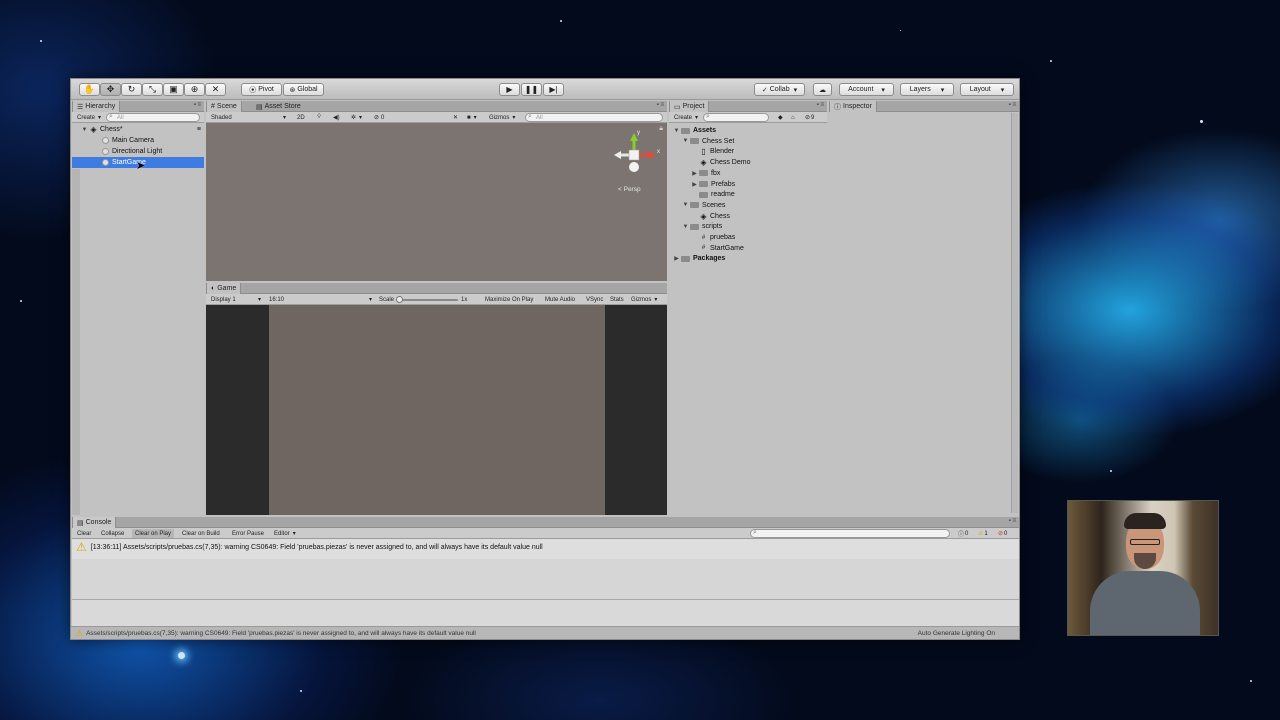 This screenshot has width=1280, height=720. What do you see at coordinates (94, 522) in the screenshot?
I see `tab-console: ▤ Console` at bounding box center [94, 522].